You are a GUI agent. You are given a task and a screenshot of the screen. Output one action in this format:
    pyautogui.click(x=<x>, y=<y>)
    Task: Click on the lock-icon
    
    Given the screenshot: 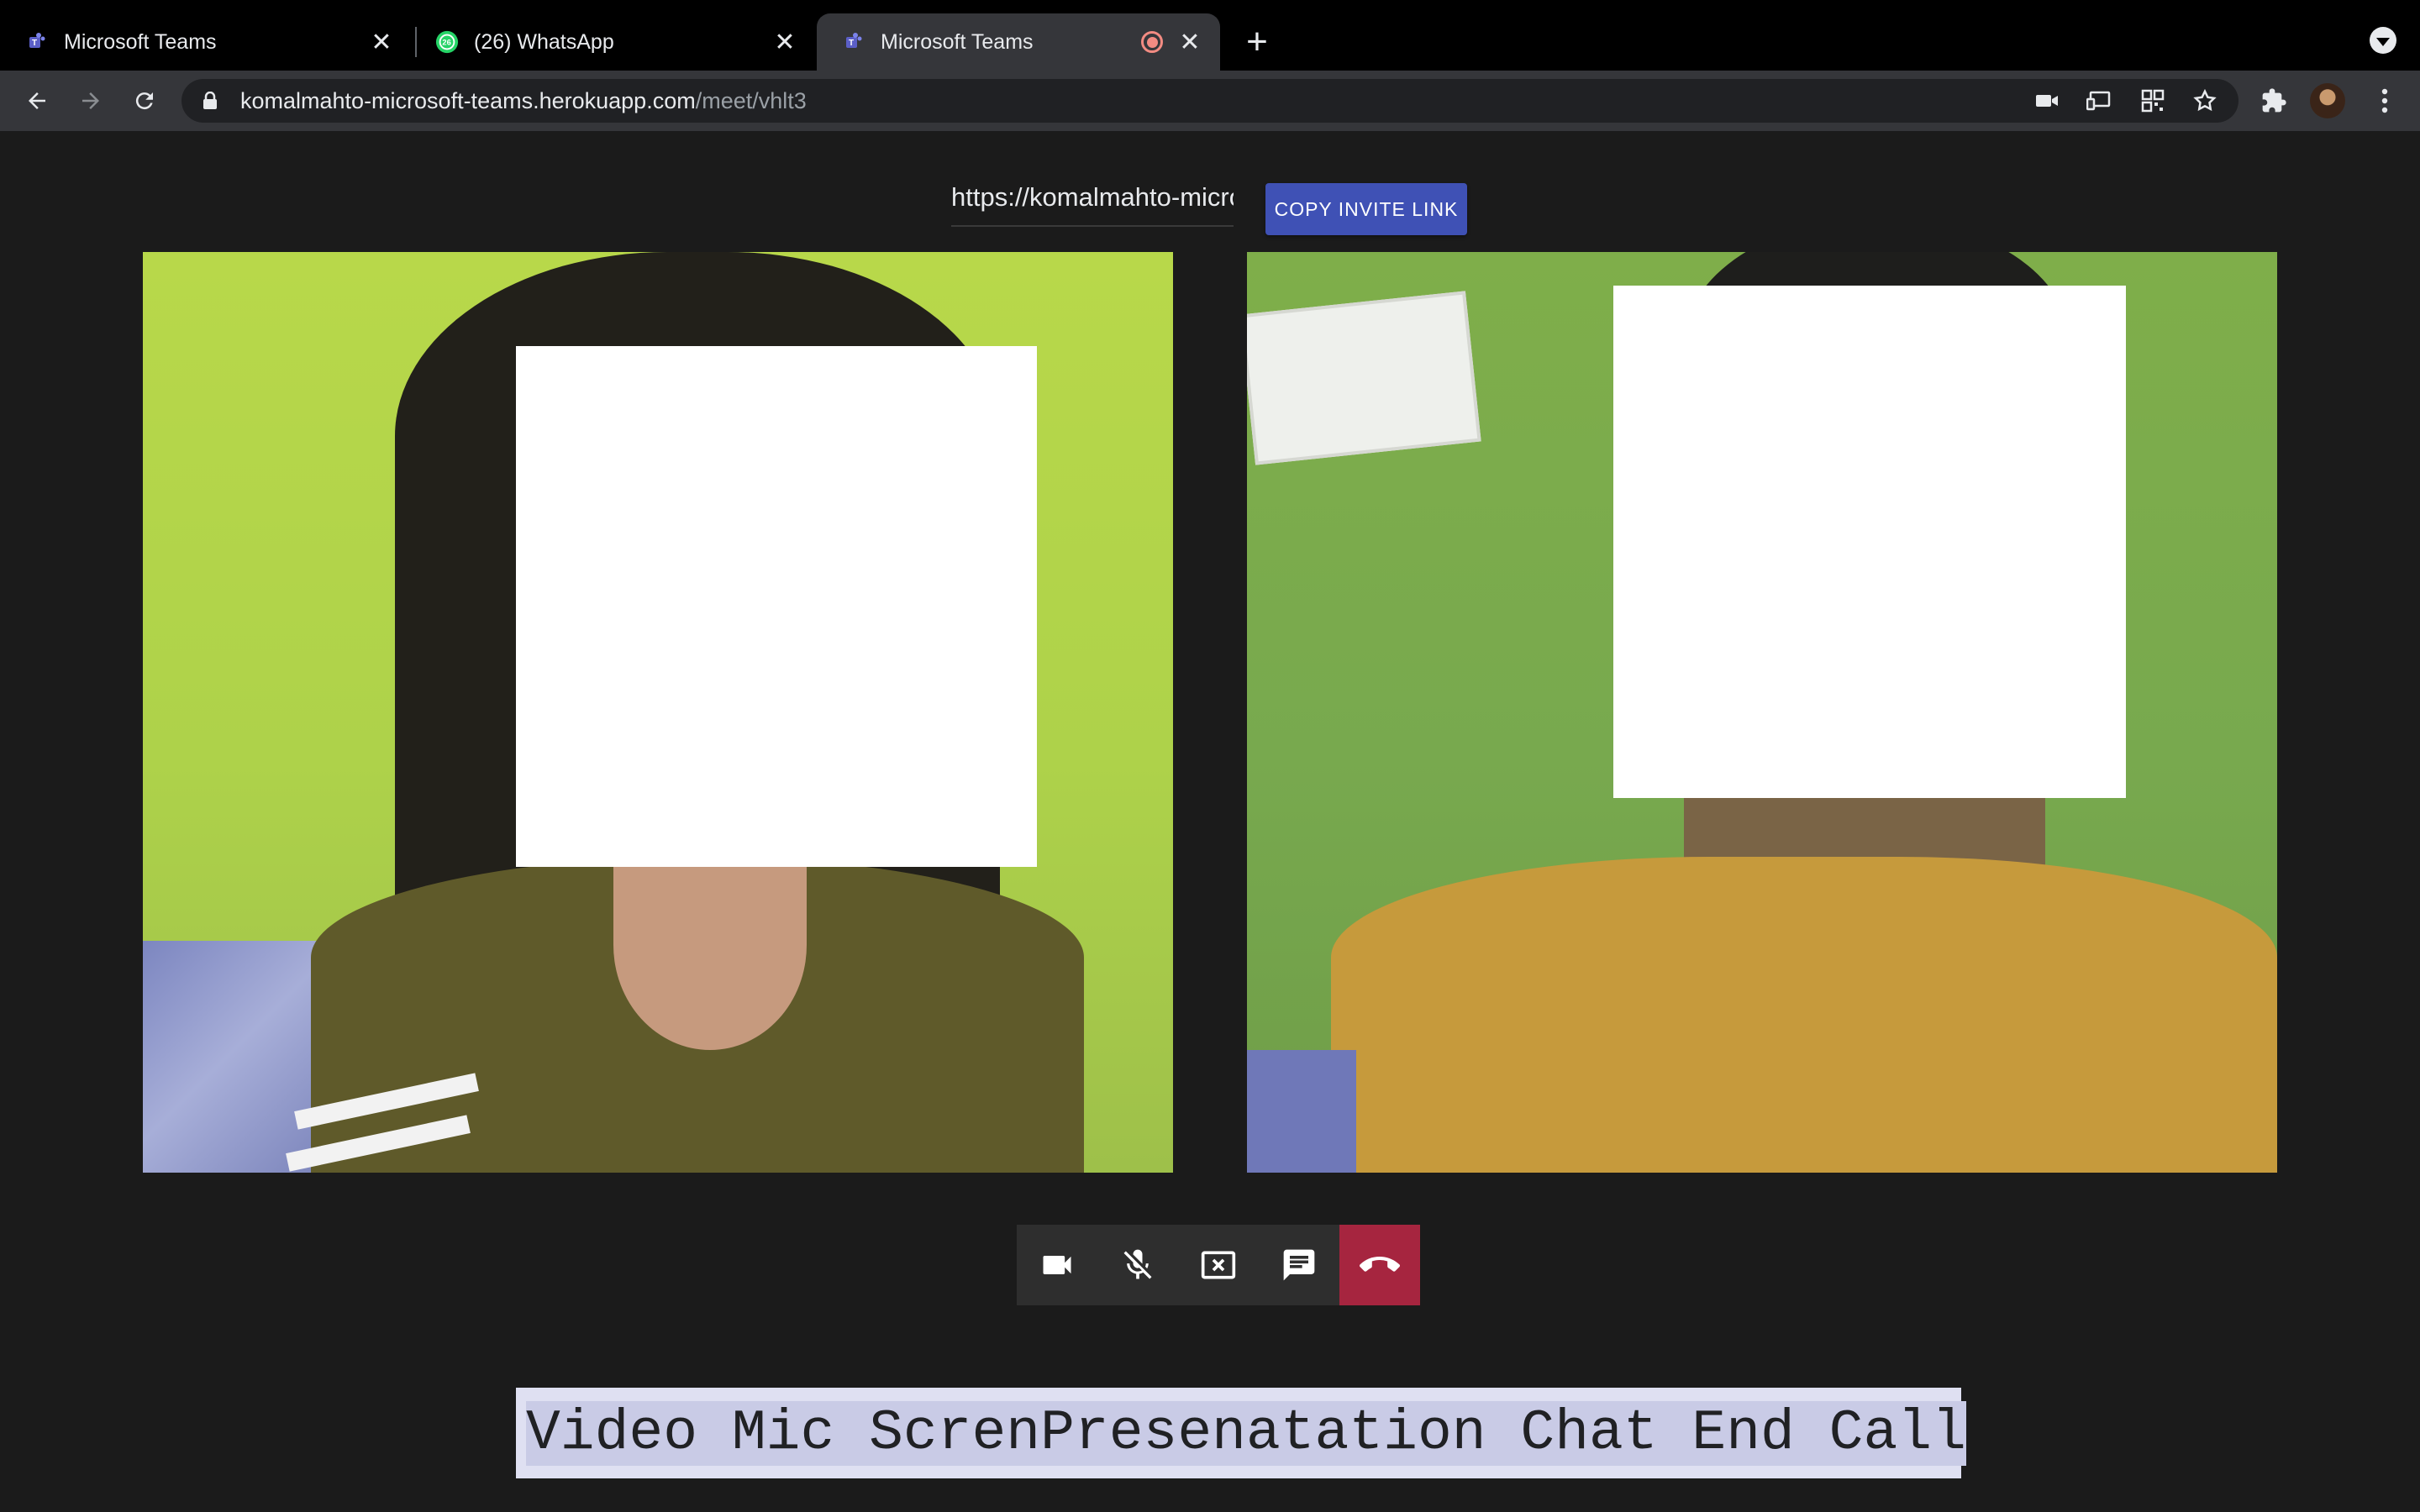 What is the action you would take?
    pyautogui.click(x=210, y=101)
    